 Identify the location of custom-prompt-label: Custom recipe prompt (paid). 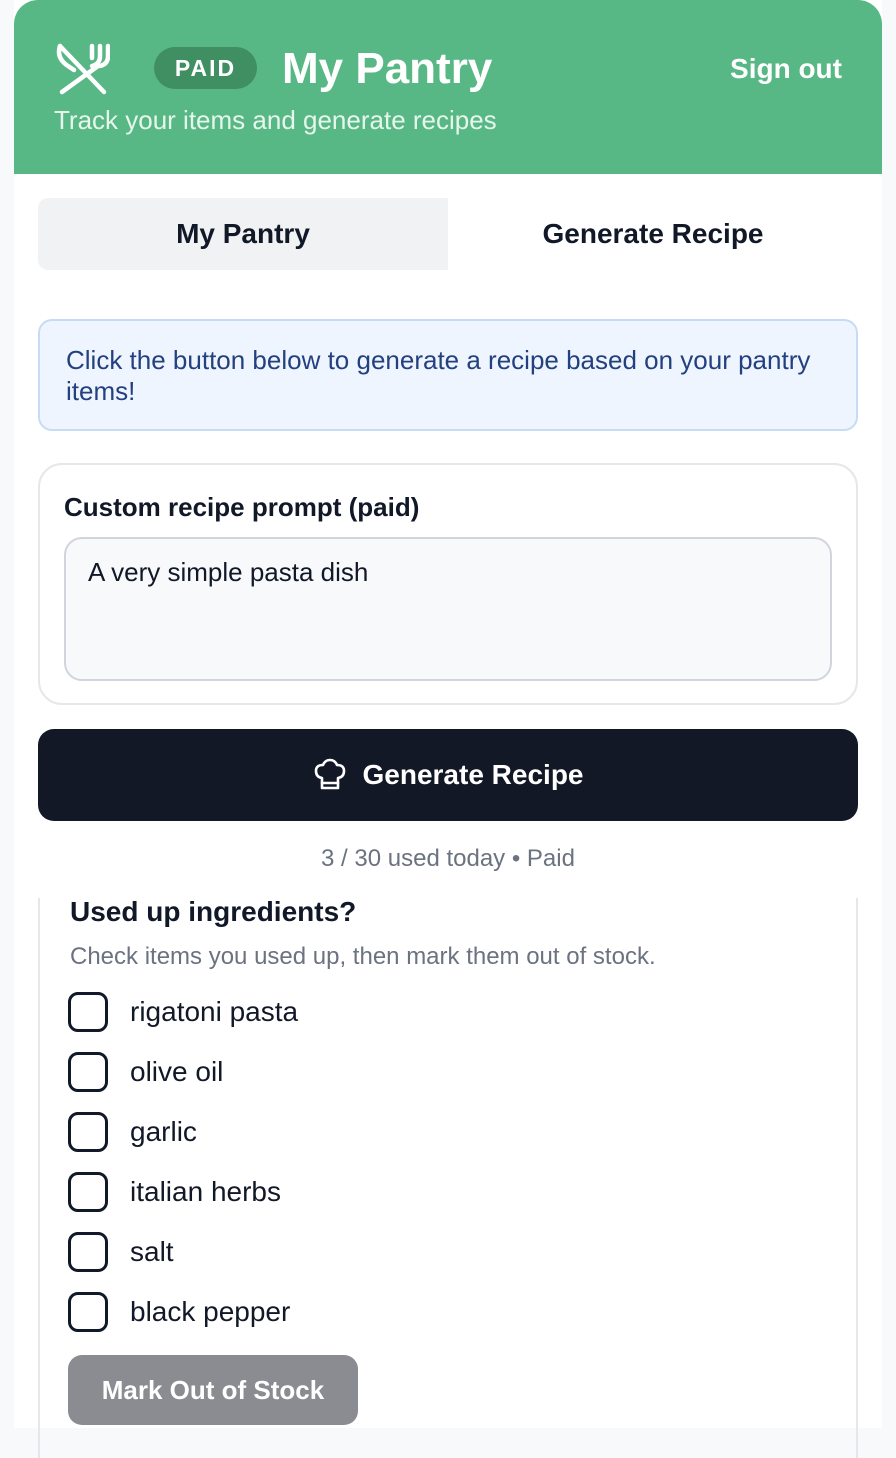
(242, 507).